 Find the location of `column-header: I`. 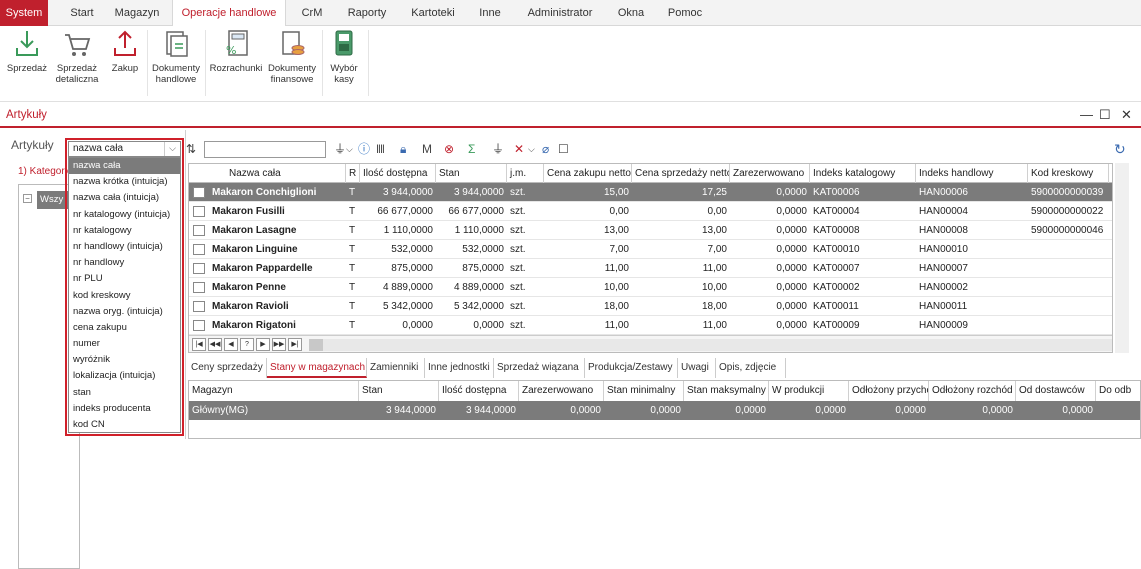

column-header: I is located at coordinates (1110, 173).